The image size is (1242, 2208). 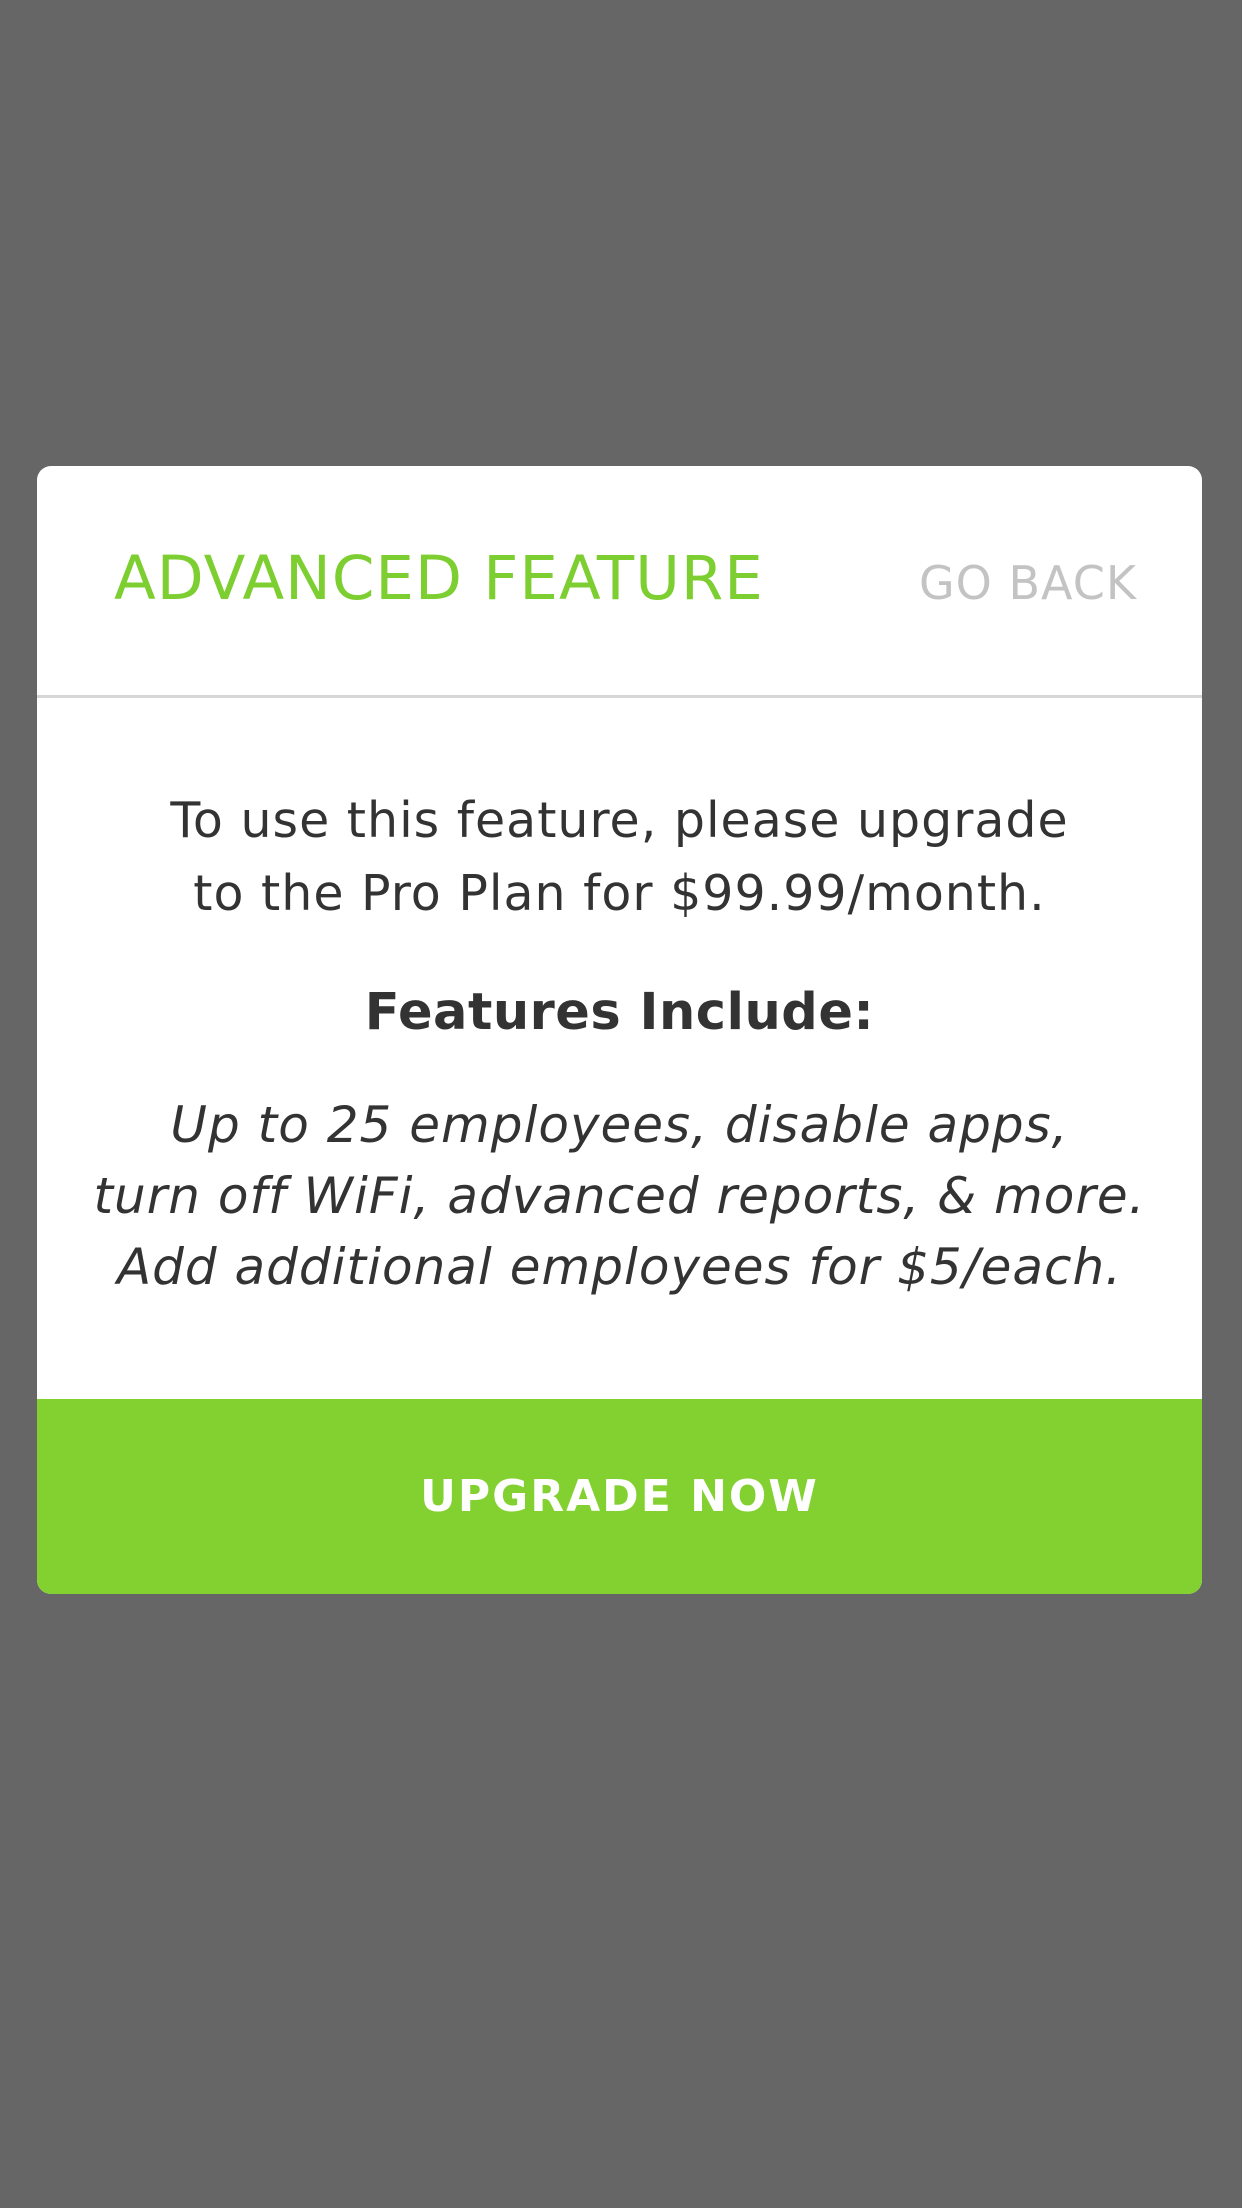 I want to click on features-line: Up to 25 employees, disable apps,, so click(x=619, y=1125).